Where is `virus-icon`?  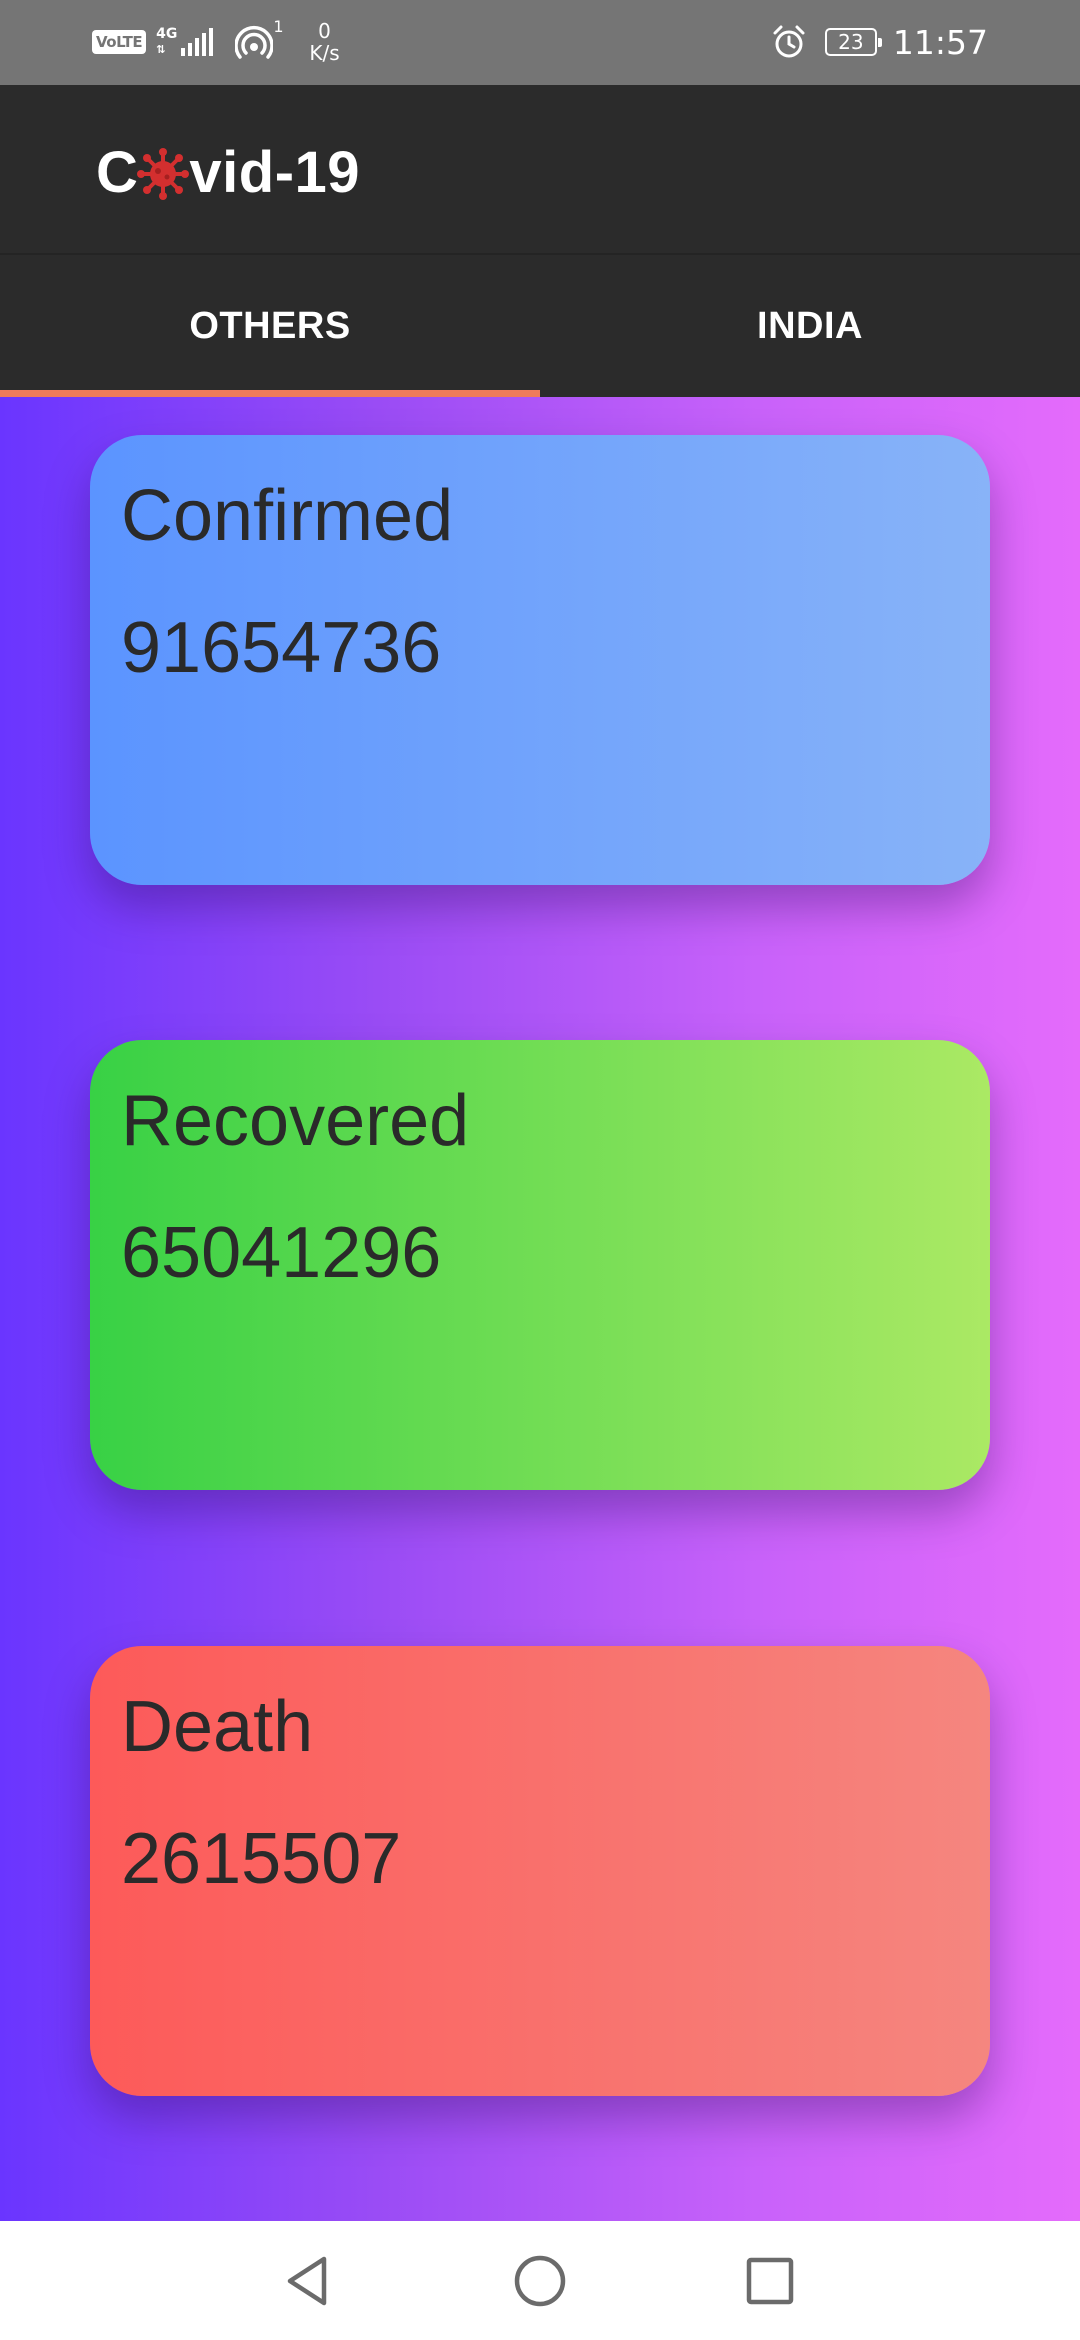
virus-icon is located at coordinates (163, 173).